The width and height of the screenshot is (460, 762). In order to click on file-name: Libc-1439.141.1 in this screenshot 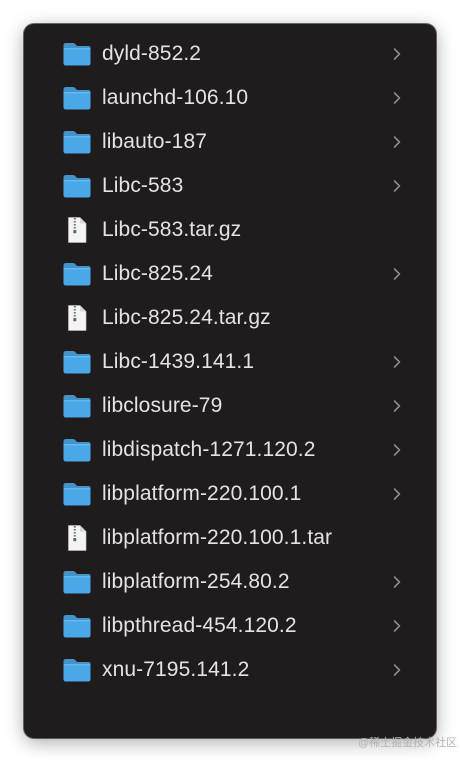, I will do `click(178, 361)`.